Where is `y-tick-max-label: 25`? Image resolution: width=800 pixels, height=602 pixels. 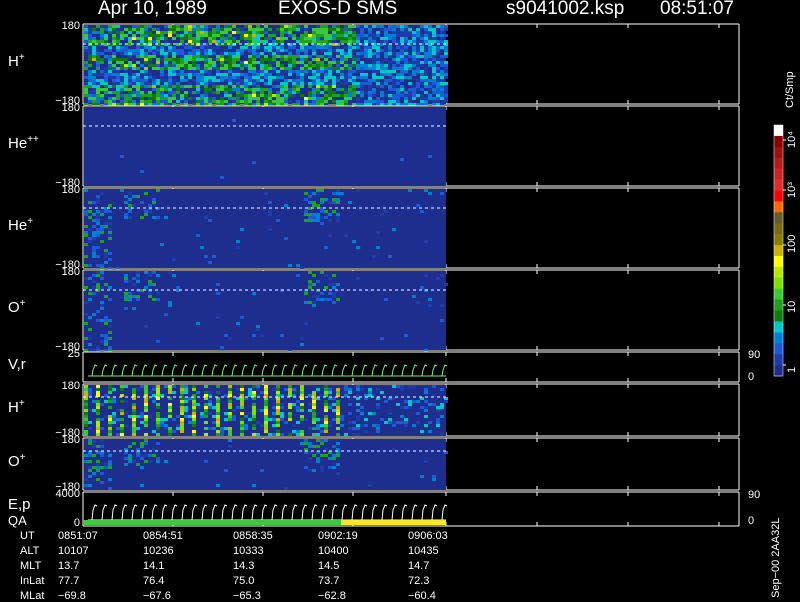
y-tick-max-label: 25 is located at coordinates (74, 354).